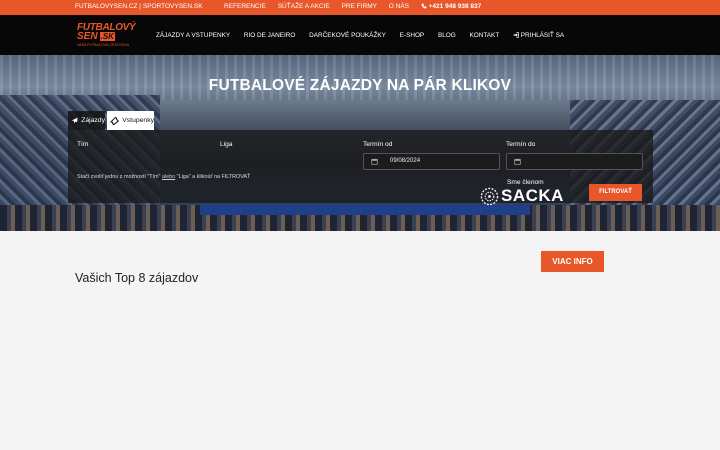 The height and width of the screenshot is (450, 720). I want to click on date-to-label: Termín do, so click(521, 144).